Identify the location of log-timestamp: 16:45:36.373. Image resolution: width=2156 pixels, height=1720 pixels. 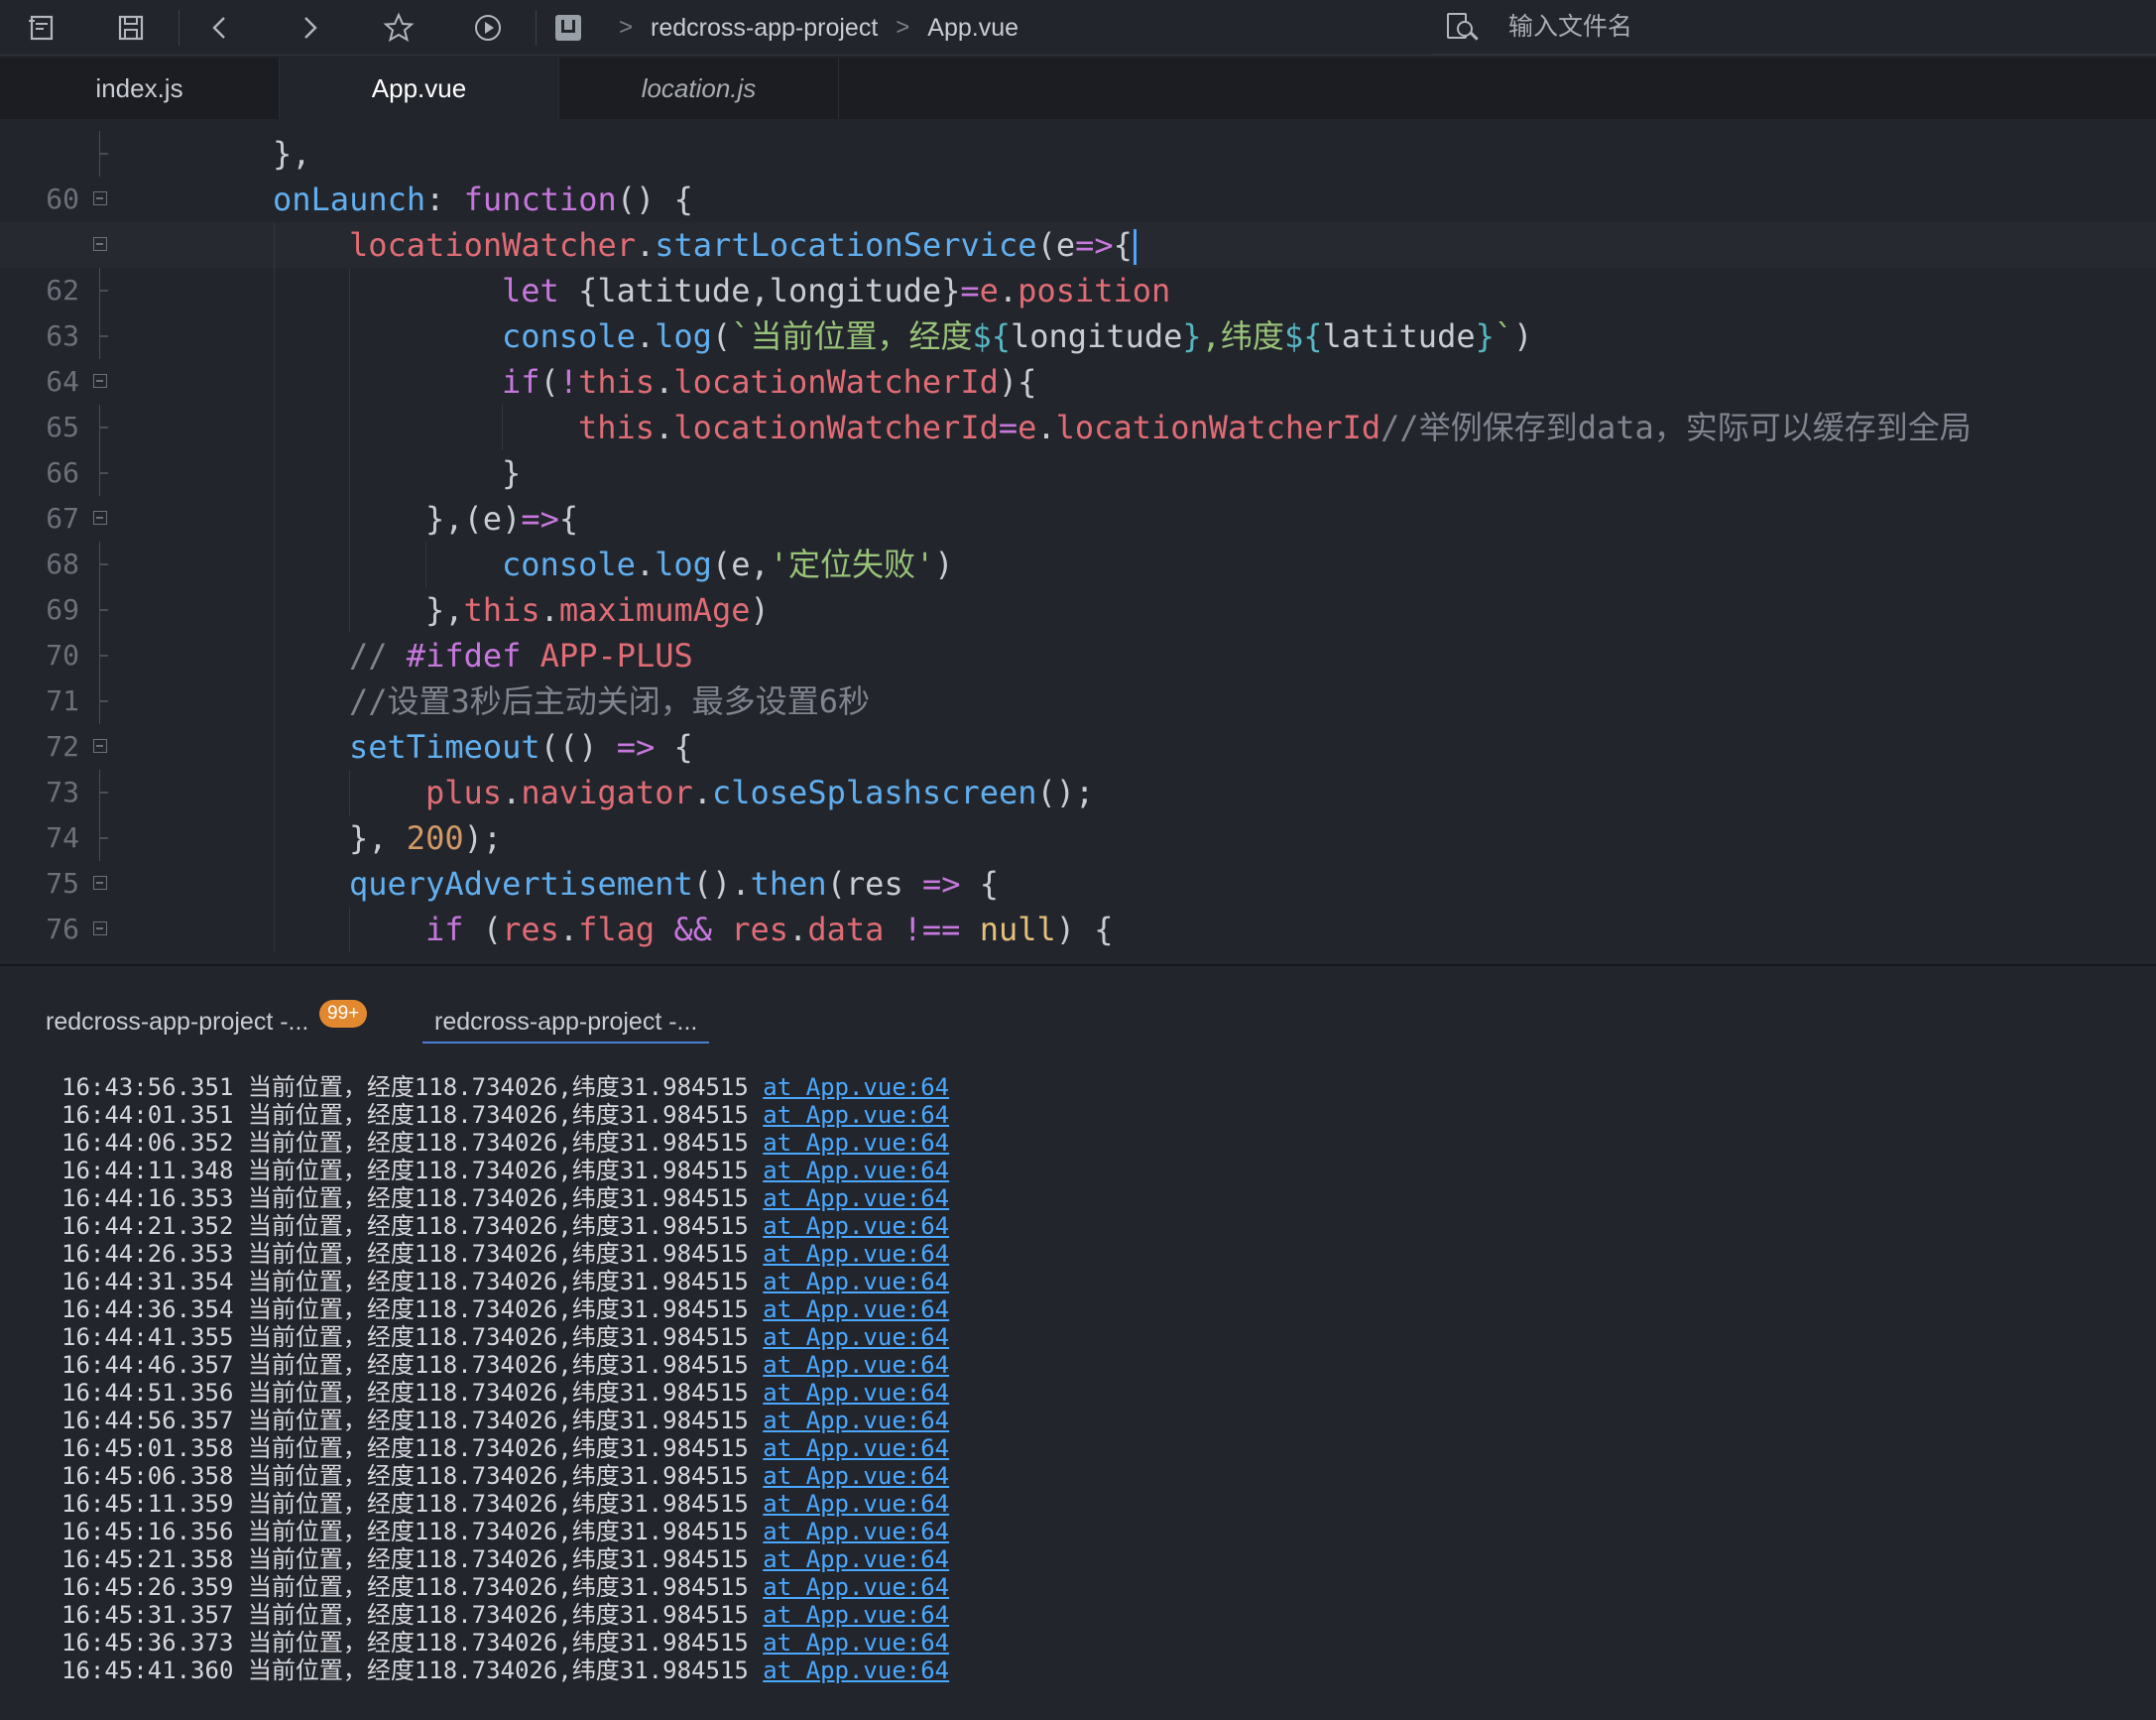
(147, 1643).